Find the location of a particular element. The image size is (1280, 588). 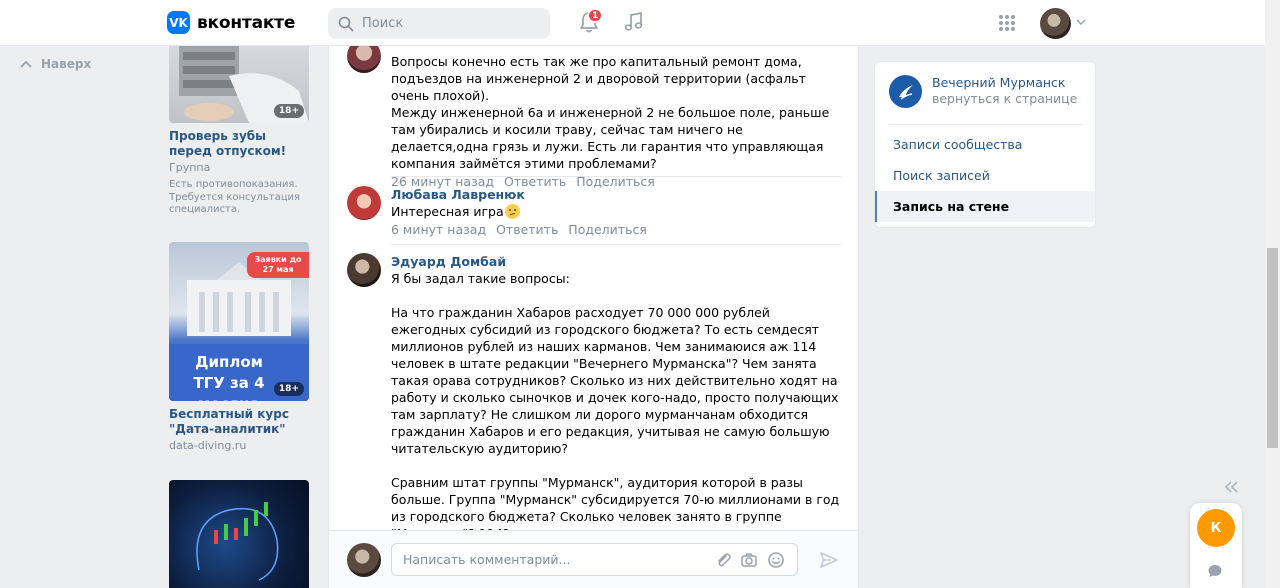

community-logo-icon is located at coordinates (905, 92).